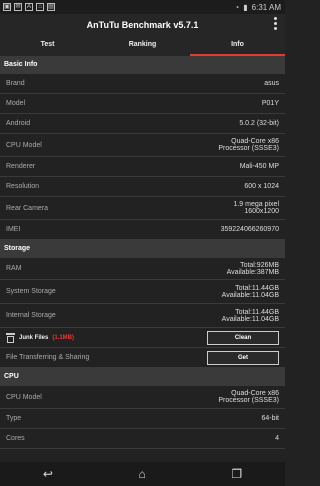 The width and height of the screenshot is (320, 486). I want to click on recent-apps-icon: ❐, so click(236, 474).